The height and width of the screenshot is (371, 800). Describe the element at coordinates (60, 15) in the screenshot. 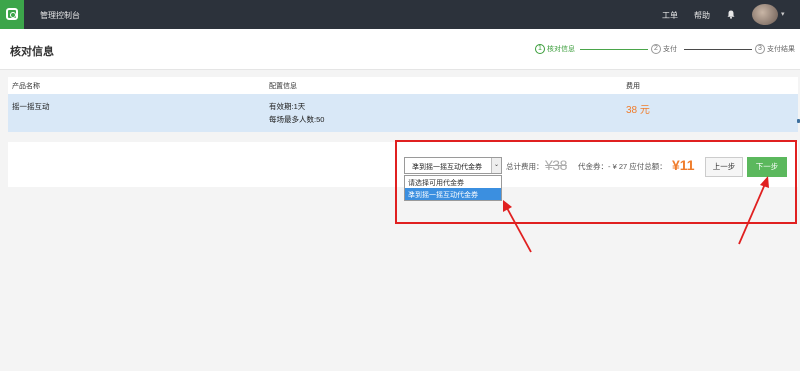

I see `console-title-link: 管理控制台` at that location.